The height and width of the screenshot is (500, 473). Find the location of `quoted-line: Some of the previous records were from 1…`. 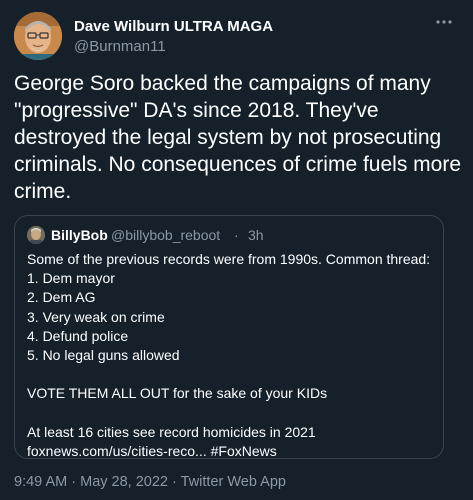

quoted-line: Some of the previous records were from 1… is located at coordinates (229, 259).